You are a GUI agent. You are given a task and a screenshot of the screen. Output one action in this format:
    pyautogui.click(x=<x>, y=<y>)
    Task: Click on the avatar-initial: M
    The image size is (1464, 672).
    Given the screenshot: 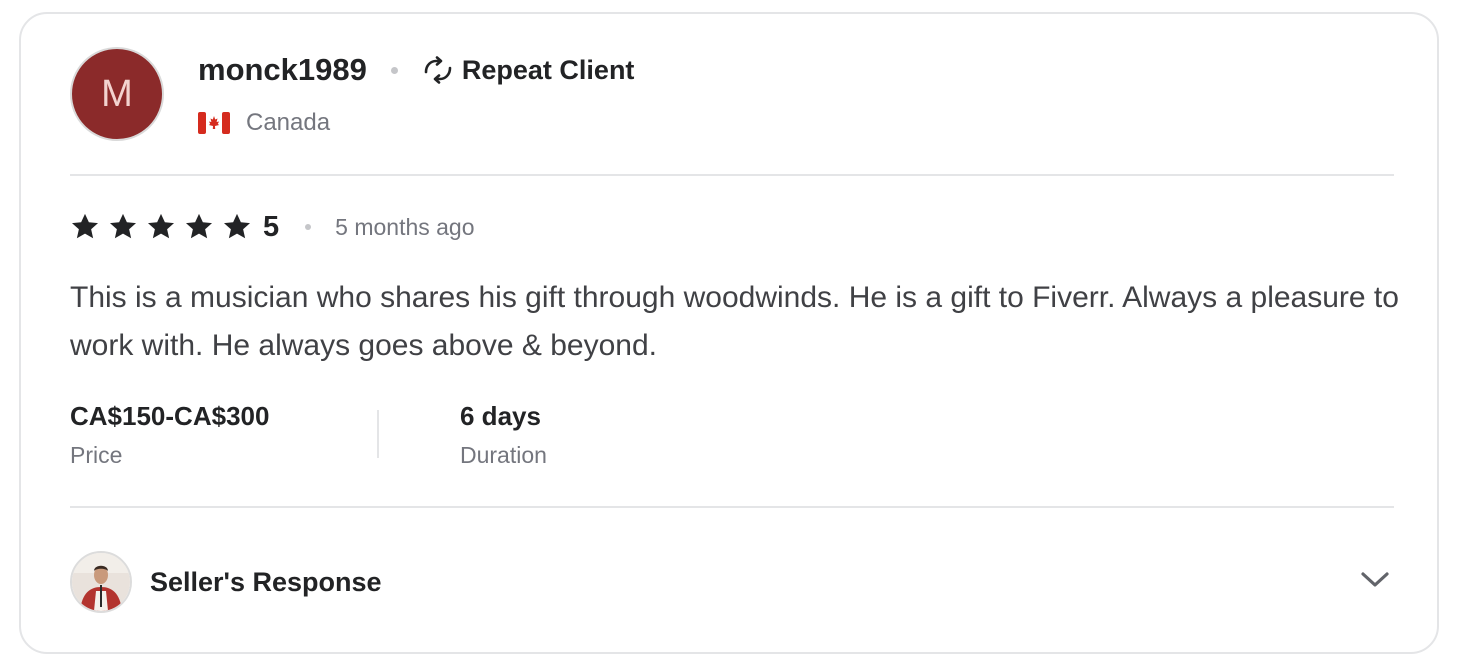 What is the action you would take?
    pyautogui.click(x=117, y=93)
    